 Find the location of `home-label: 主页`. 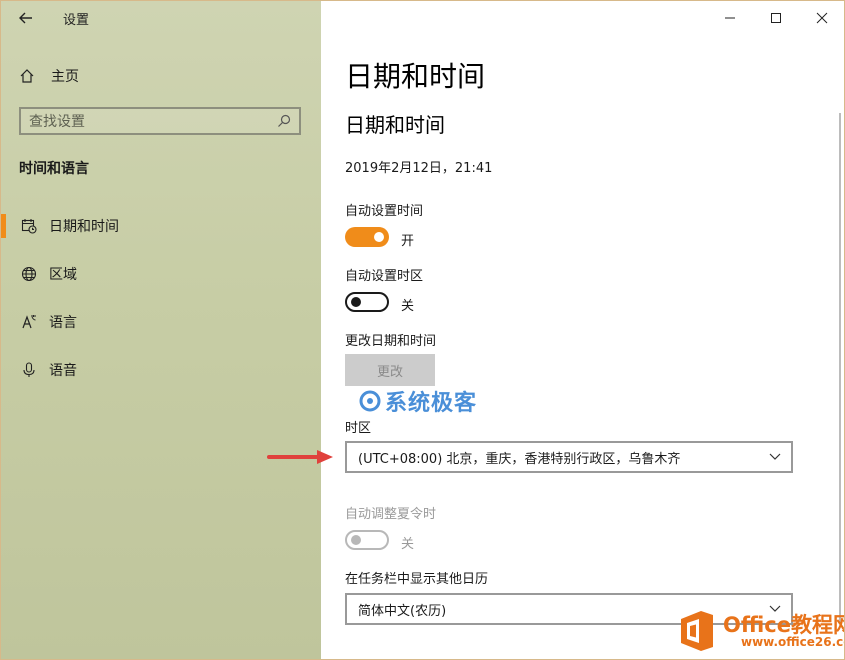

home-label: 主页 is located at coordinates (65, 77).